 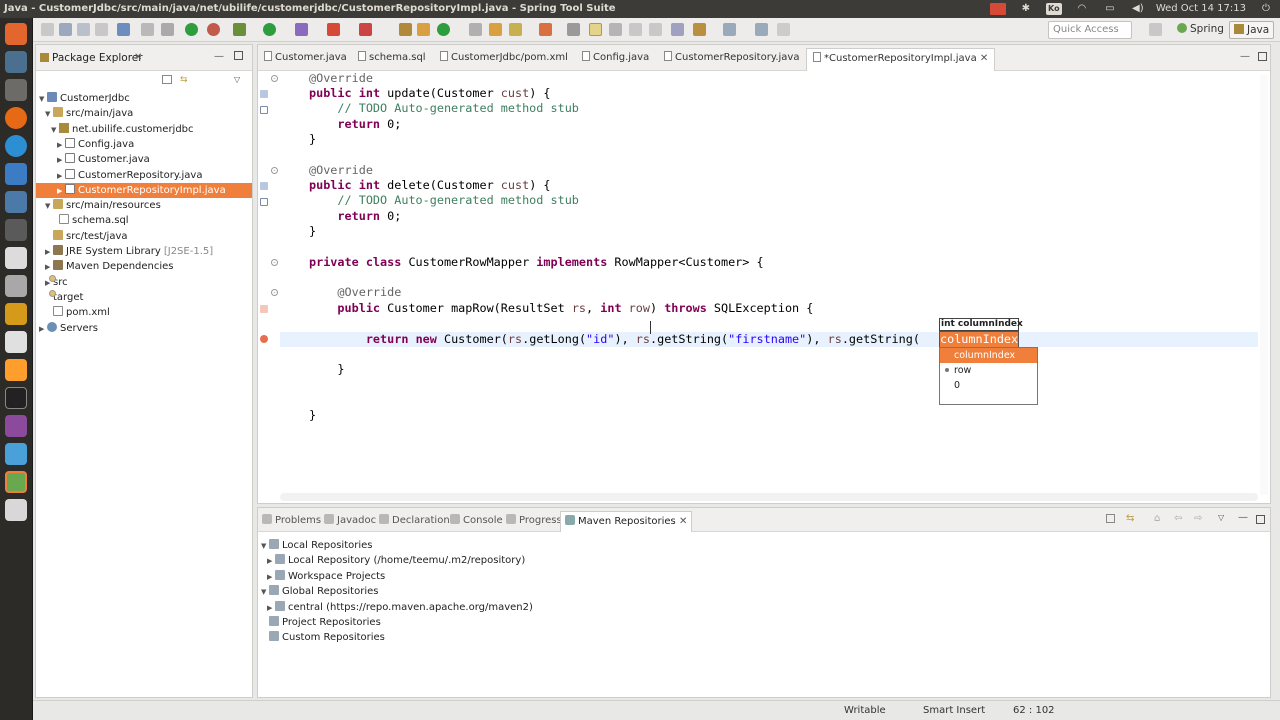 What do you see at coordinates (264, 110) in the screenshot?
I see `task-marker-icon` at bounding box center [264, 110].